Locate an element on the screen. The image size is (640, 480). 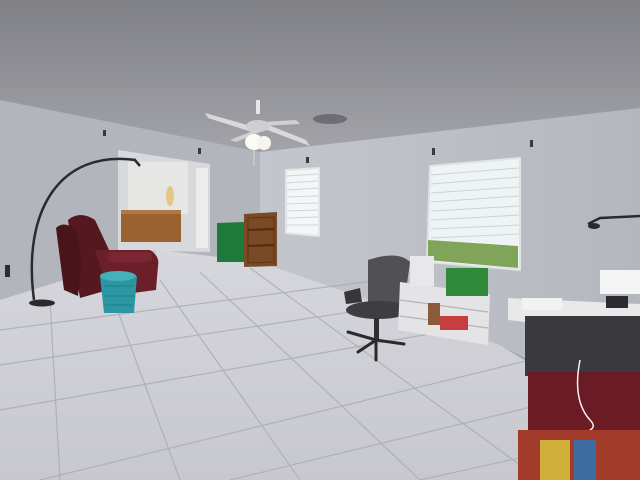
window-left is located at coordinates (302, 202).